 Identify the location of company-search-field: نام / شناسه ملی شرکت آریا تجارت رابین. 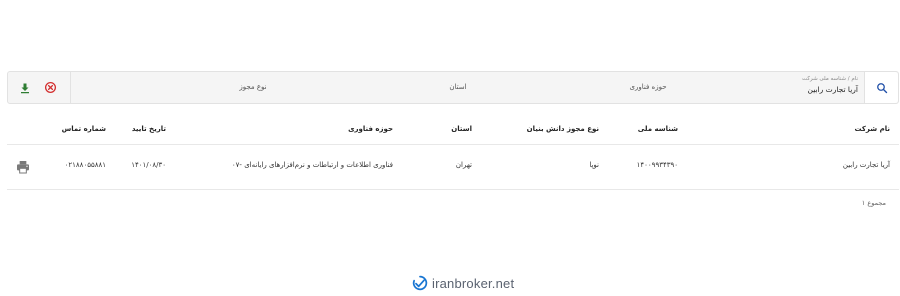
(778, 87).